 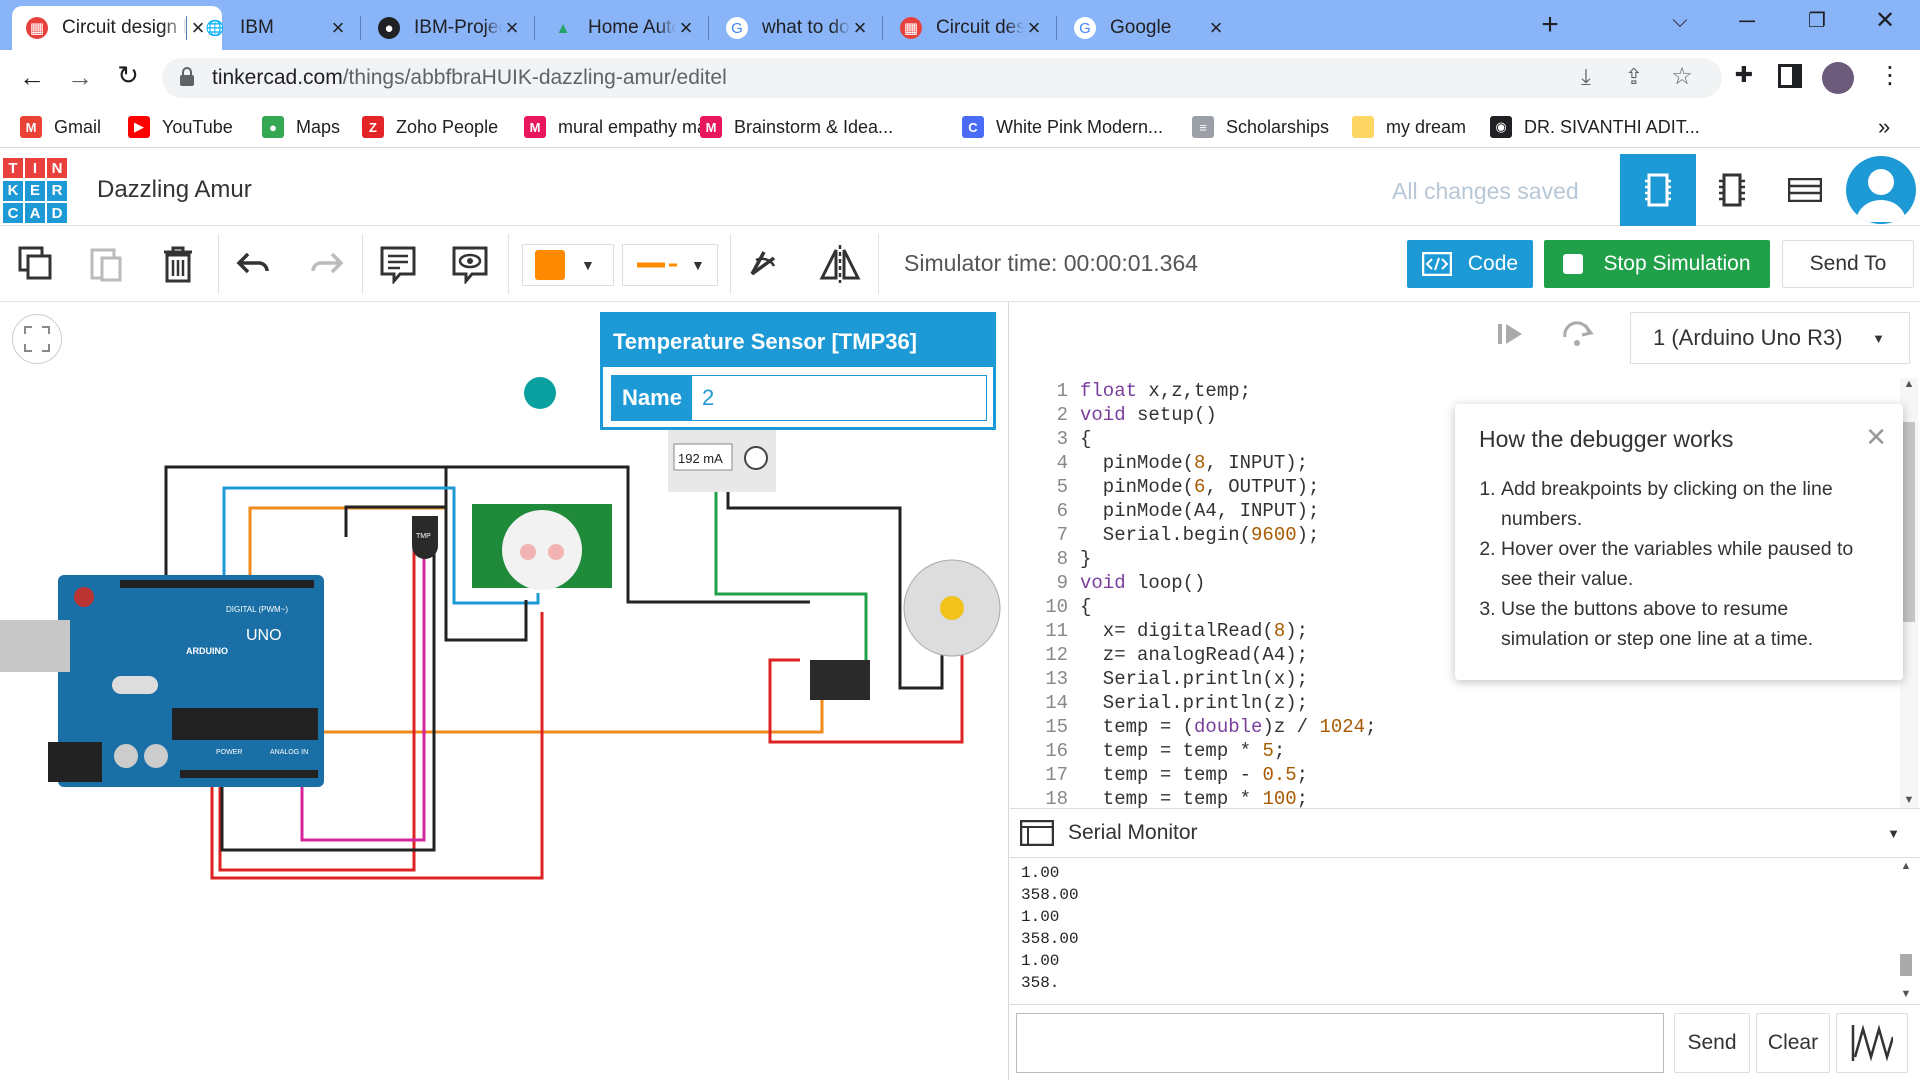 What do you see at coordinates (1893, 833) in the screenshot?
I see `chevron-down-icon: ▼` at bounding box center [1893, 833].